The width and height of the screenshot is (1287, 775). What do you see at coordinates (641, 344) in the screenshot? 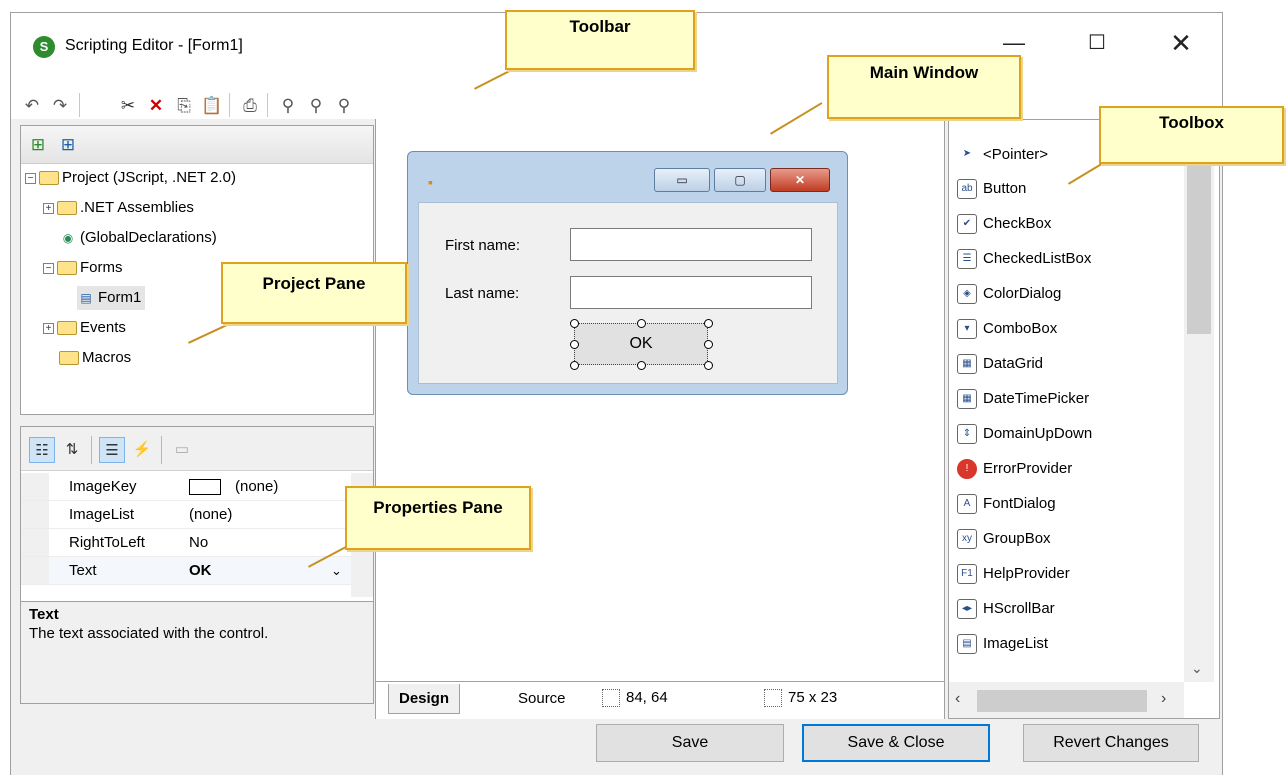
I see `ok-button: OK` at bounding box center [641, 344].